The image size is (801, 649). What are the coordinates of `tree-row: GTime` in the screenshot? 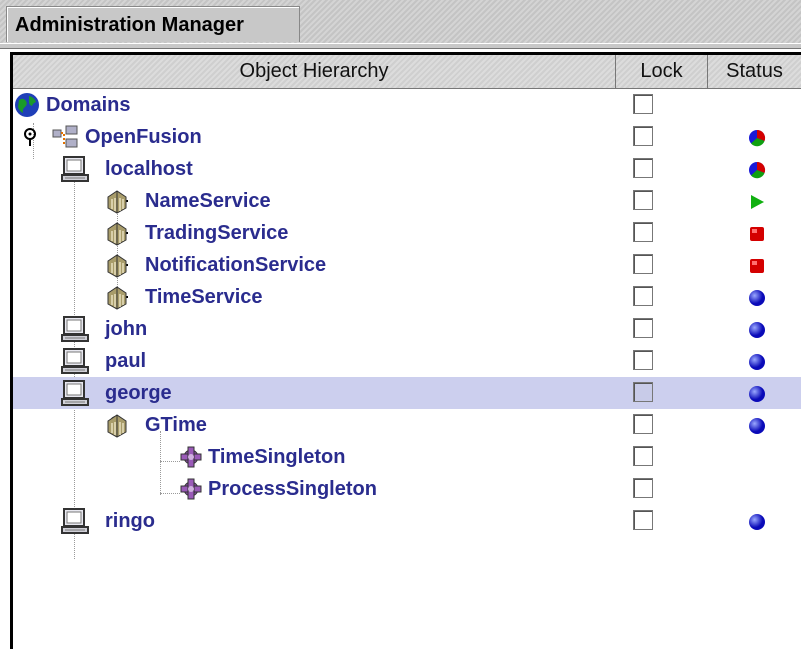 It's located at (407, 425).